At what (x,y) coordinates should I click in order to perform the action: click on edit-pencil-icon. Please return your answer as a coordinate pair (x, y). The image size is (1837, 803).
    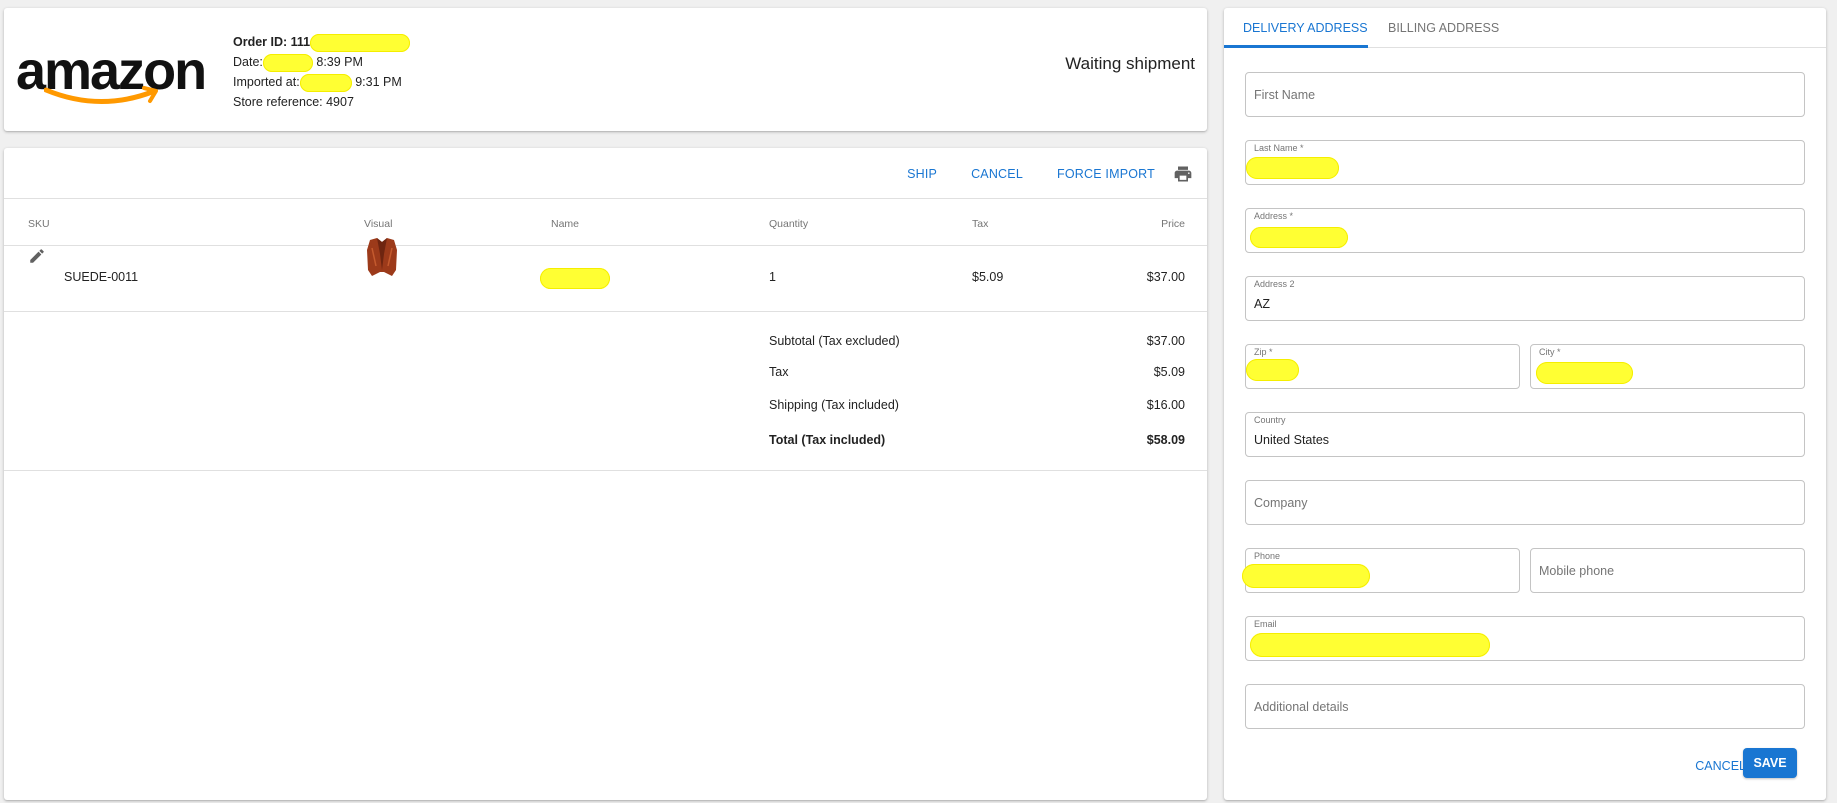
    Looking at the image, I should click on (37, 256).